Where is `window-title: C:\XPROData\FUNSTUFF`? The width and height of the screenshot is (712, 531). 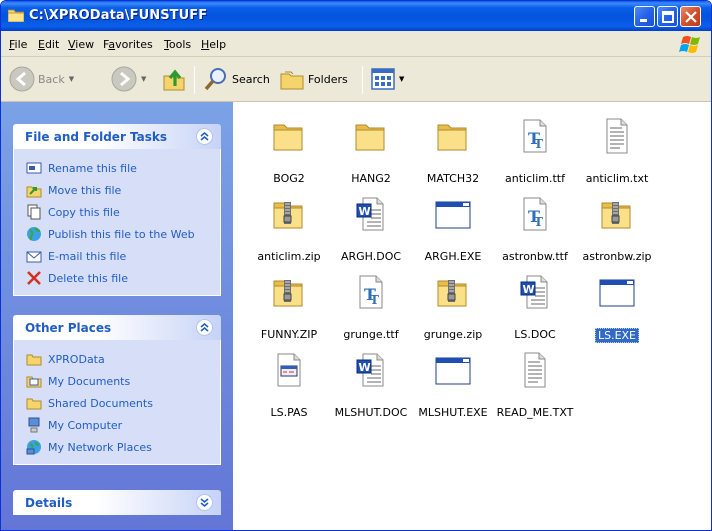
window-title: C:\XPROData\FUNSTUFF is located at coordinates (118, 15).